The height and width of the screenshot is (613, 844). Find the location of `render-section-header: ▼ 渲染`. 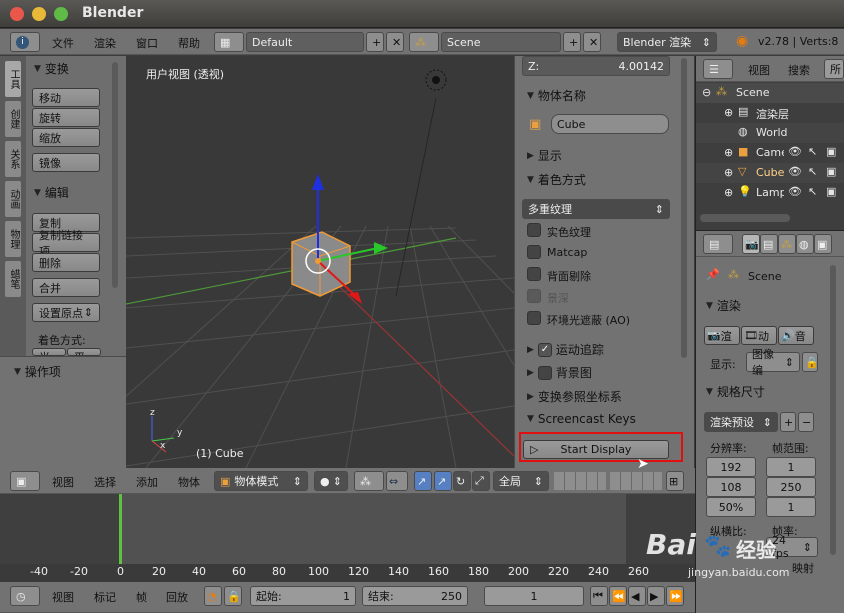

render-section-header: ▼ 渲染 is located at coordinates (723, 305).